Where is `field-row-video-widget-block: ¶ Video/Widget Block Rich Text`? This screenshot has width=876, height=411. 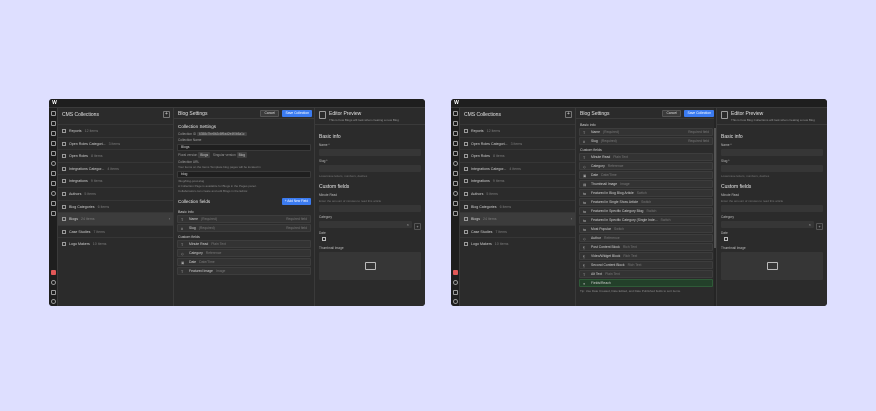
field-row-video-widget-block: ¶ Video/Widget Block Rich Text is located at coordinates (646, 256).